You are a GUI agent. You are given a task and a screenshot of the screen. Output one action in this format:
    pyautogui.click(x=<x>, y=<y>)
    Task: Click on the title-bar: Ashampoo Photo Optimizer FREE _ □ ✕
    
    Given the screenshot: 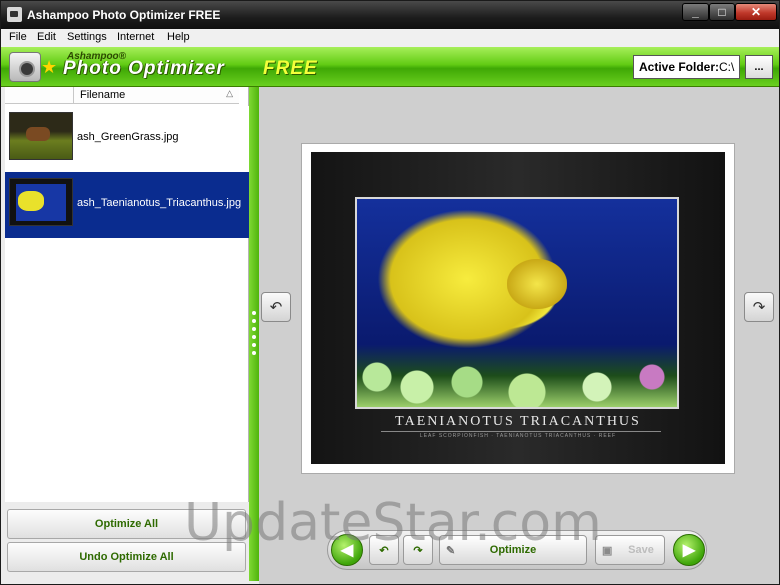 What is the action you would take?
    pyautogui.click(x=390, y=15)
    